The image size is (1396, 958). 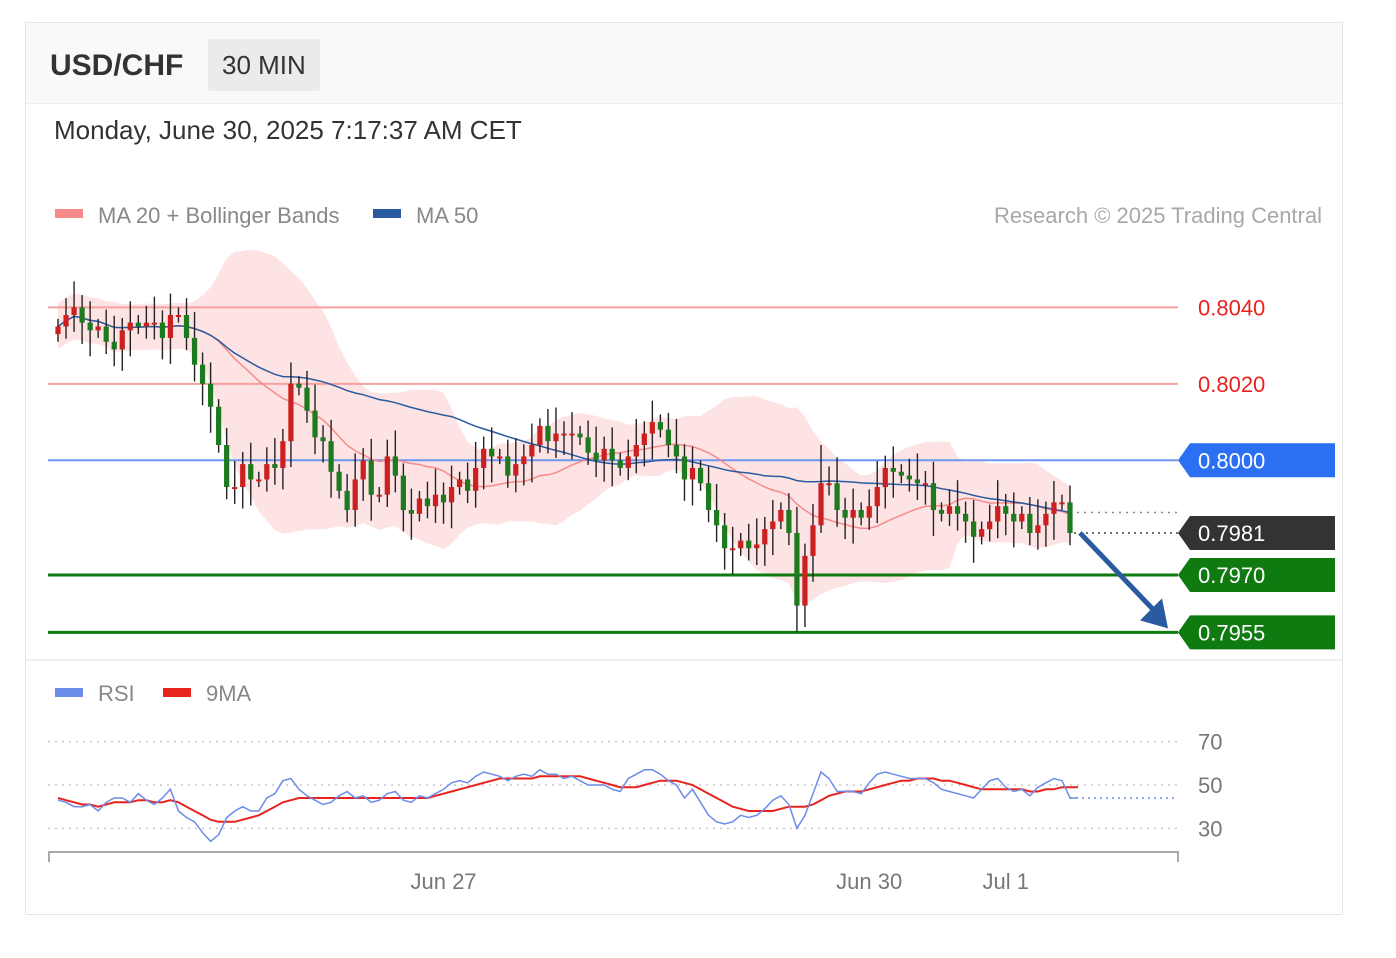 I want to click on rsi-line, so click(x=567, y=805).